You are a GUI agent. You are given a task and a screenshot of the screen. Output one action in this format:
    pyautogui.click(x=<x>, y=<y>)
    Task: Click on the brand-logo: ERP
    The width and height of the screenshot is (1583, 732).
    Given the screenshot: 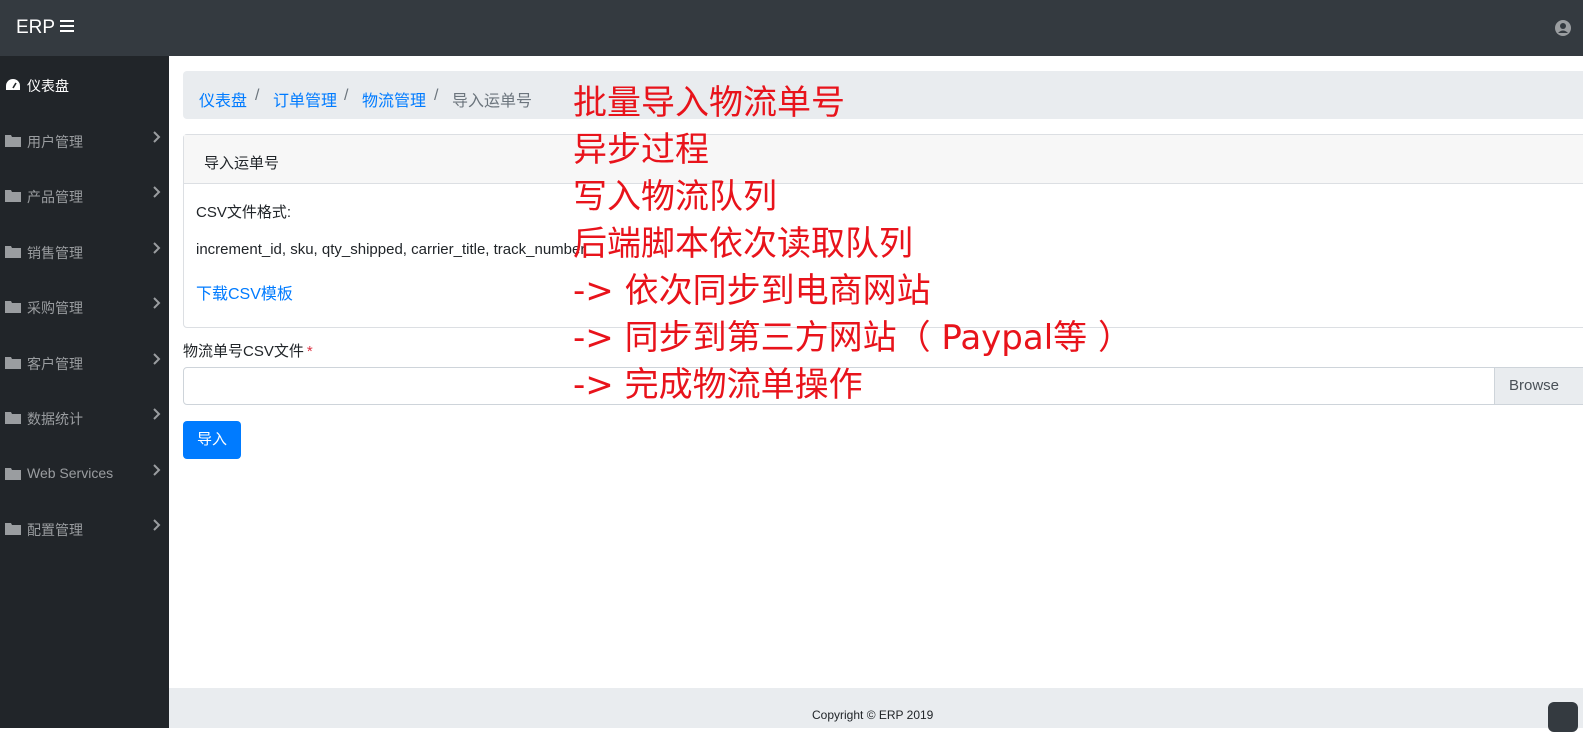 What is the action you would take?
    pyautogui.click(x=35, y=28)
    